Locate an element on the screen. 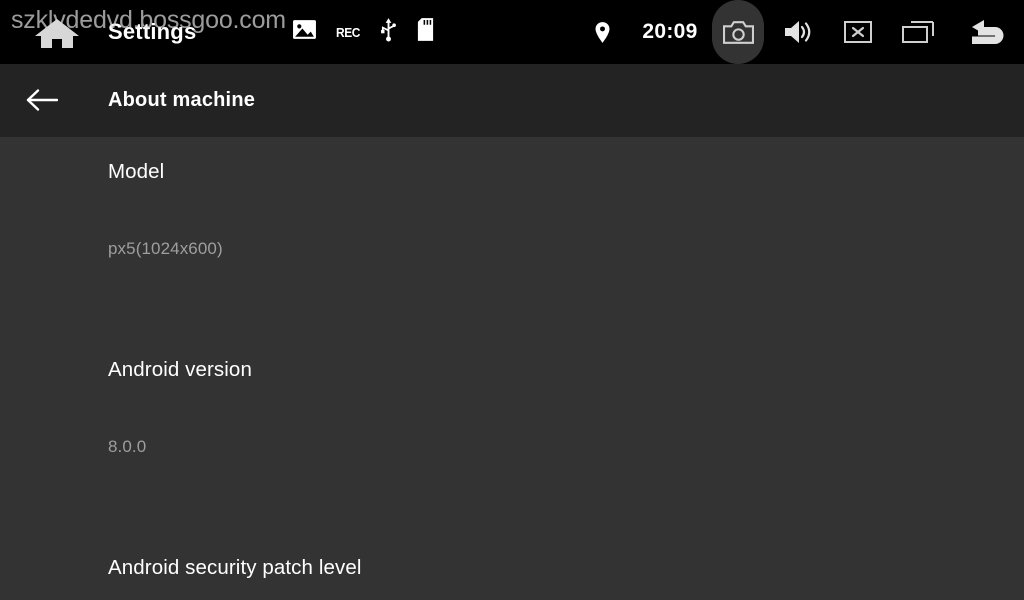 Image resolution: width=1024 pixels, height=600 pixels. back-button is located at coordinates (986, 32).